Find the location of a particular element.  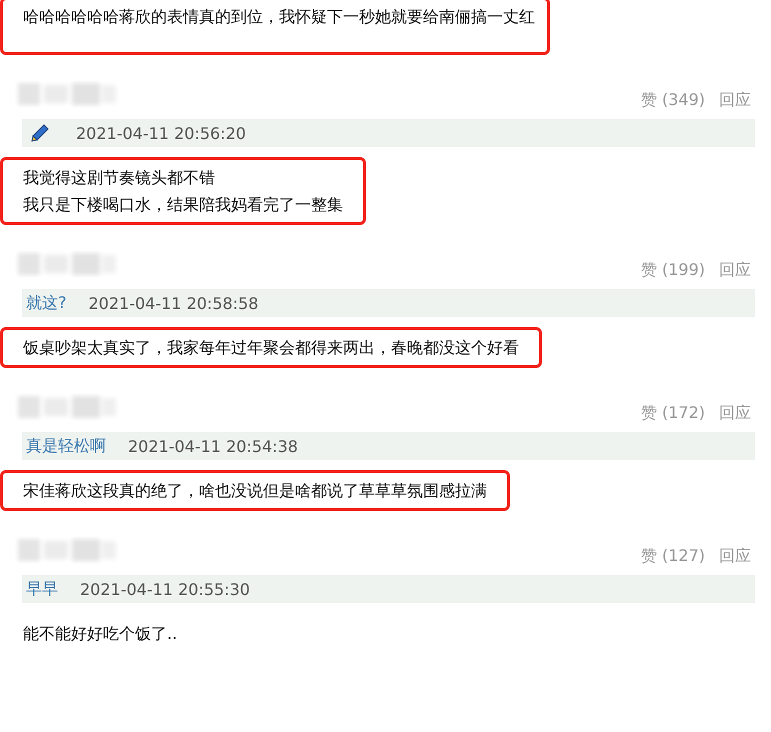

comment-time: 2021-04-11 20:54:38 is located at coordinates (213, 446).